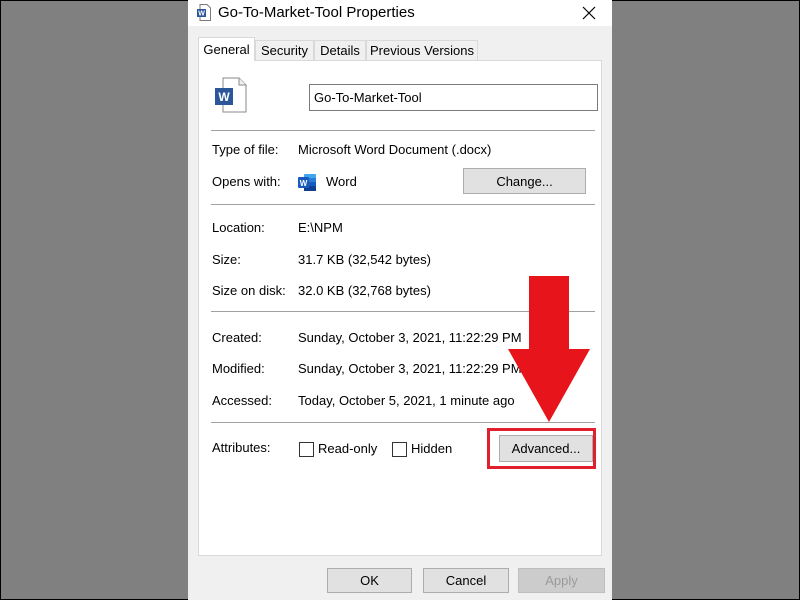  Describe the element at coordinates (431, 448) in the screenshot. I see `hidden-label: Hidden` at that location.